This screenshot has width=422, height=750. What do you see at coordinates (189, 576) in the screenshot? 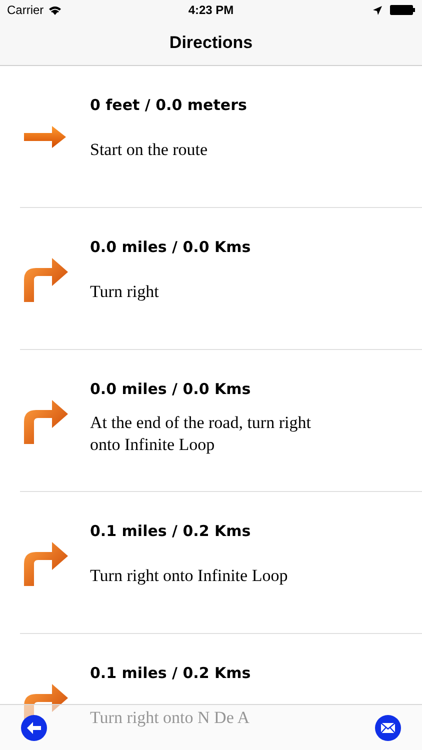
I see `step-instruction: Turn right onto Infinite Loop` at bounding box center [189, 576].